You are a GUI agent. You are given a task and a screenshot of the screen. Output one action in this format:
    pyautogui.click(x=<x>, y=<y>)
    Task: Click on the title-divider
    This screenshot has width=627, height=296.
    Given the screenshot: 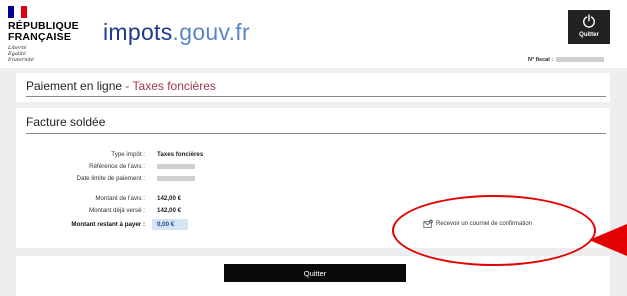 What is the action you would take?
    pyautogui.click(x=316, y=96)
    